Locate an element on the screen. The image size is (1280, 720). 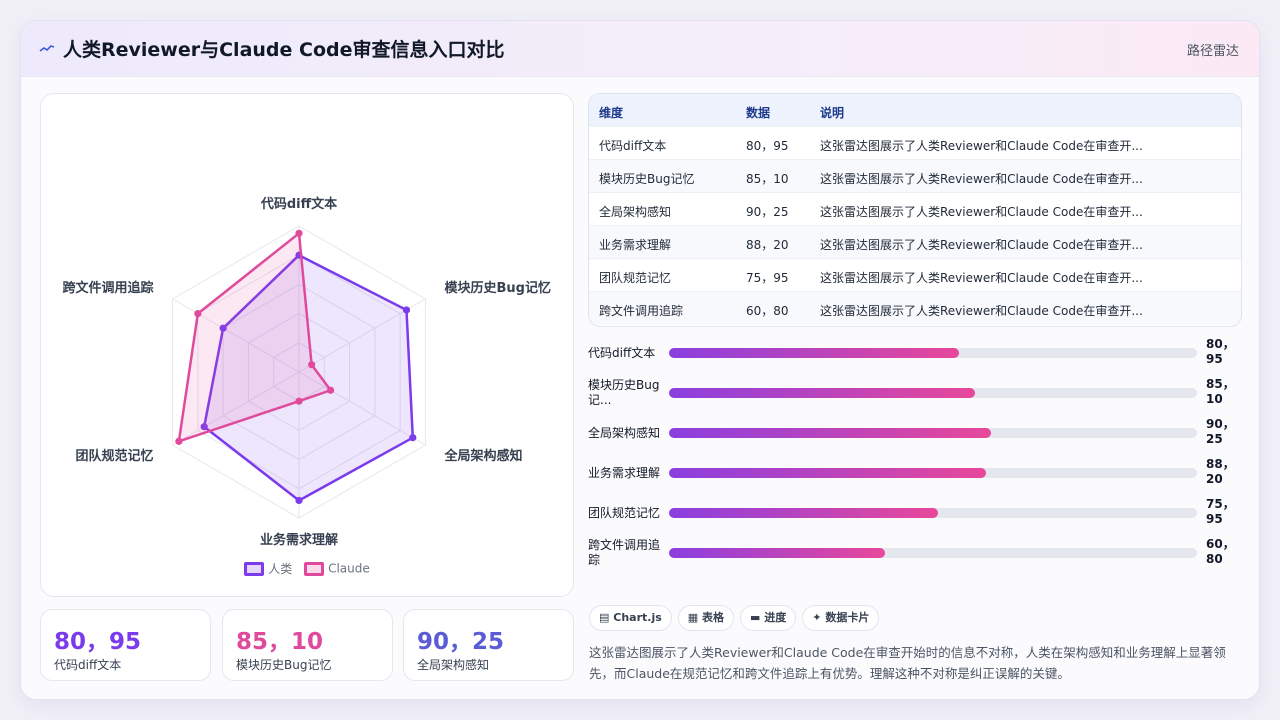
stat-value: 80，95 is located at coordinates (98, 642).